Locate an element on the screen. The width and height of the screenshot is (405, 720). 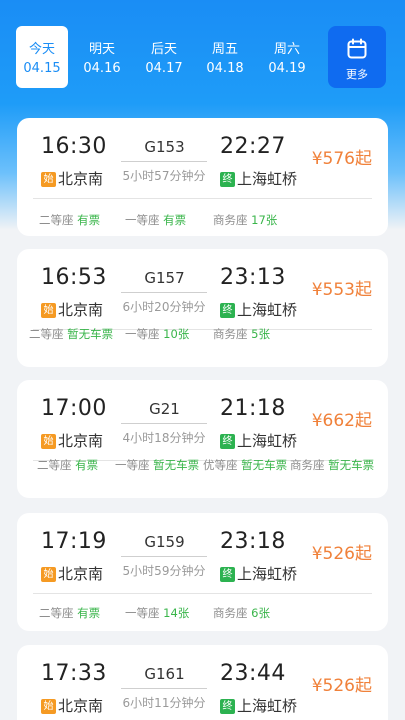
train-number: G157 is located at coordinates (164, 278).